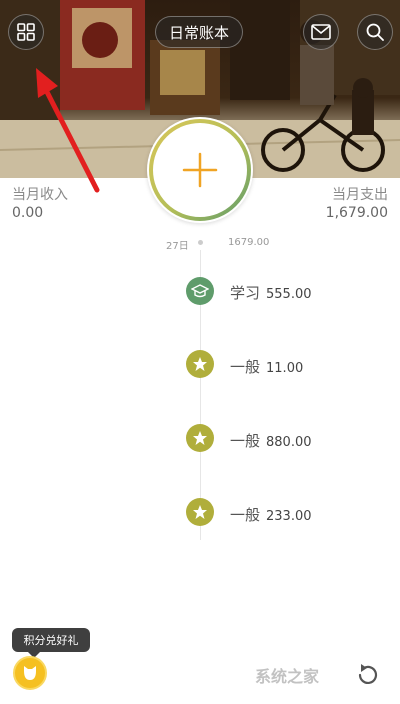  What do you see at coordinates (28, 213) in the screenshot?
I see `income-value: 0.00` at bounding box center [28, 213].